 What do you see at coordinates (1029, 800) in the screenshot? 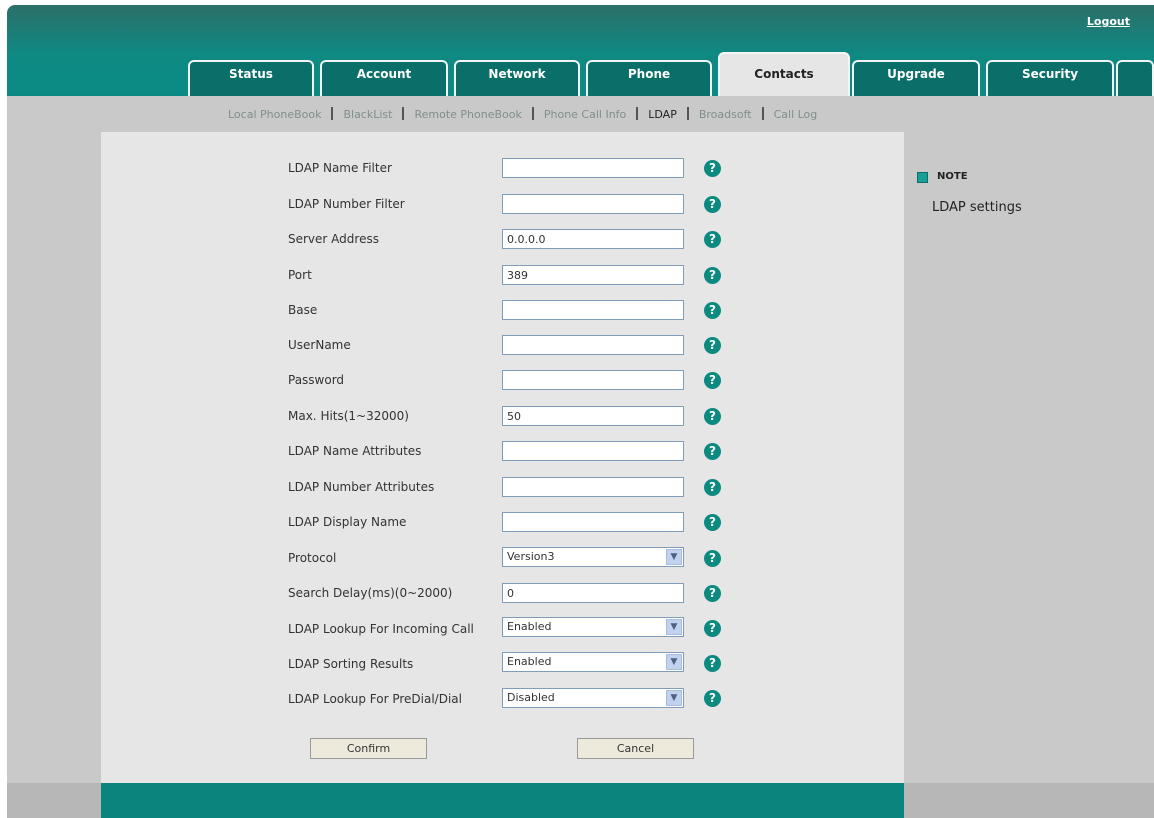
I see `right-footer` at bounding box center [1029, 800].